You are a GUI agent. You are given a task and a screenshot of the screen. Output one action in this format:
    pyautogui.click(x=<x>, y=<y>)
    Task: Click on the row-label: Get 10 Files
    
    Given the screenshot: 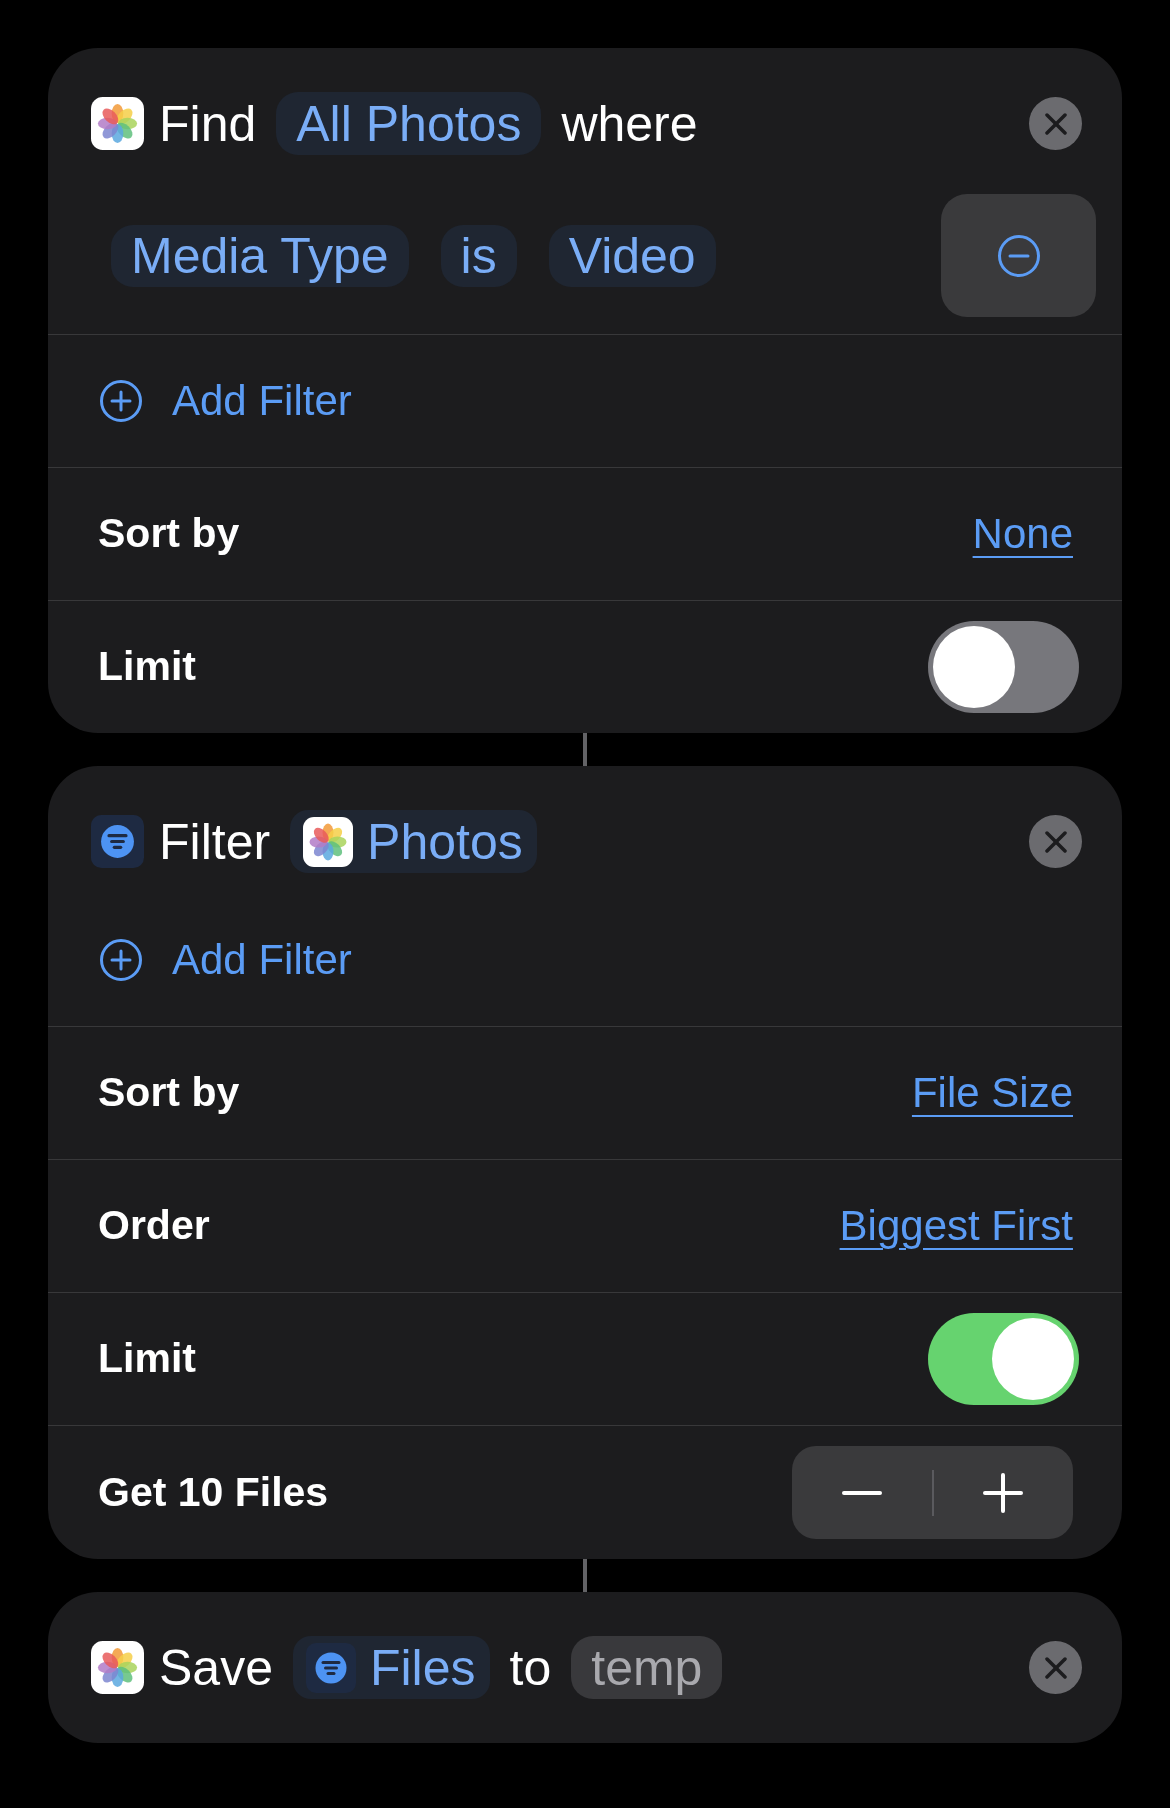 What is the action you would take?
    pyautogui.click(x=213, y=1492)
    